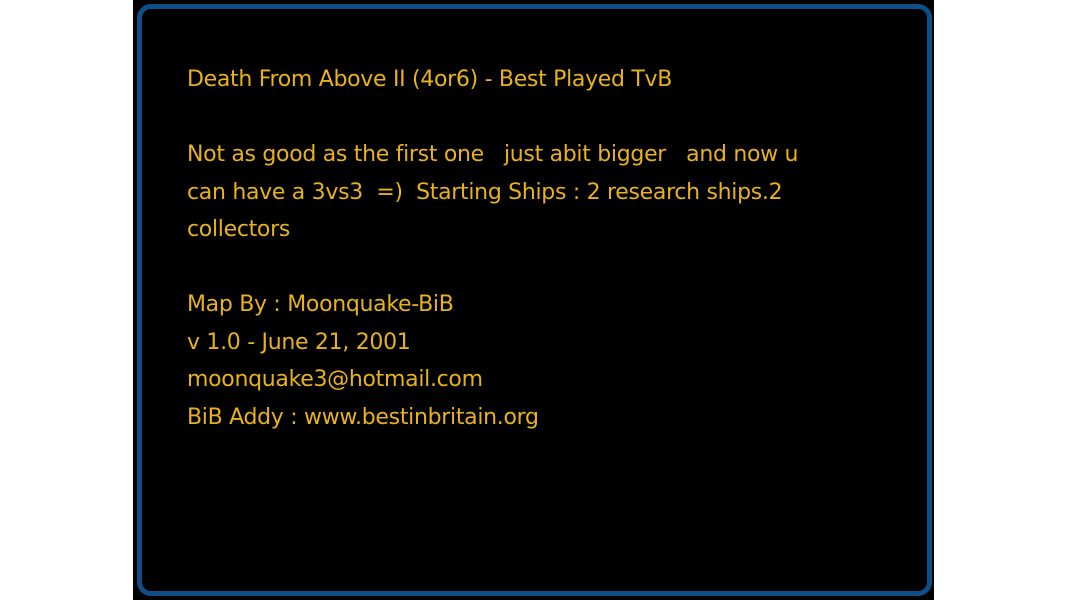  Describe the element at coordinates (299, 342) in the screenshot. I see `map-version: v 1.0 - June 21, 2001` at that location.